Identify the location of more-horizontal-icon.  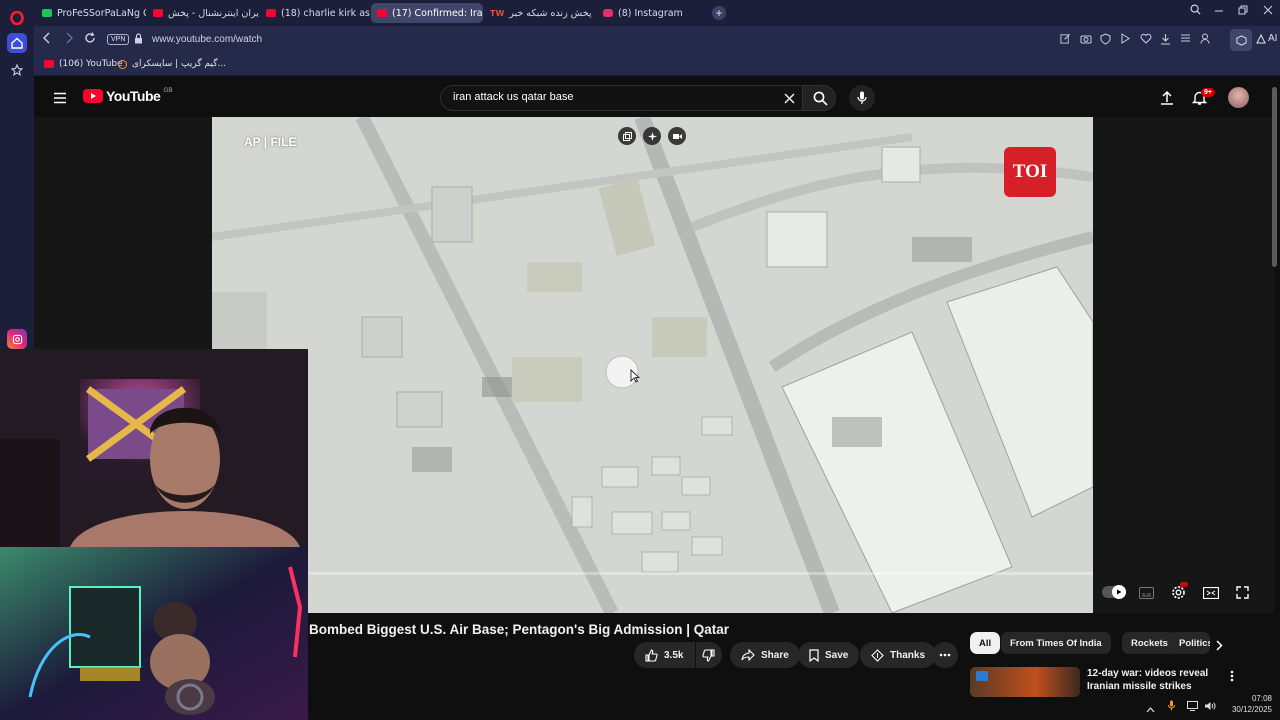
(945, 655).